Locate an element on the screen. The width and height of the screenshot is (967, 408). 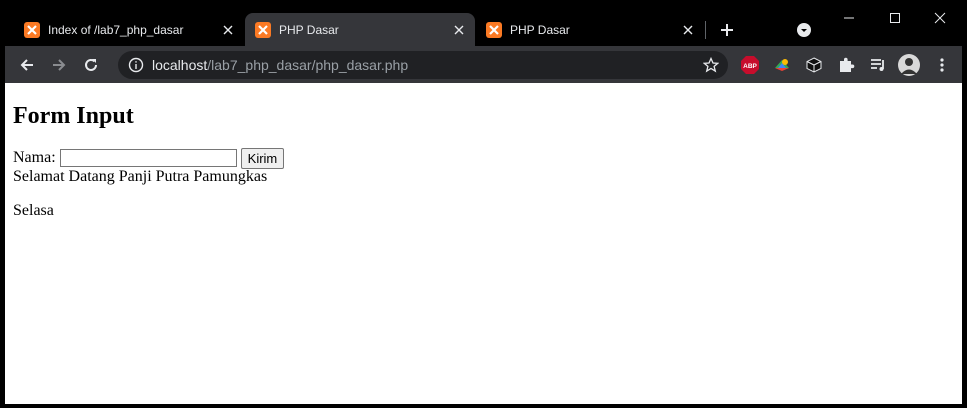
tab-index: Index of /lab7_php_dasar is located at coordinates (129, 29).